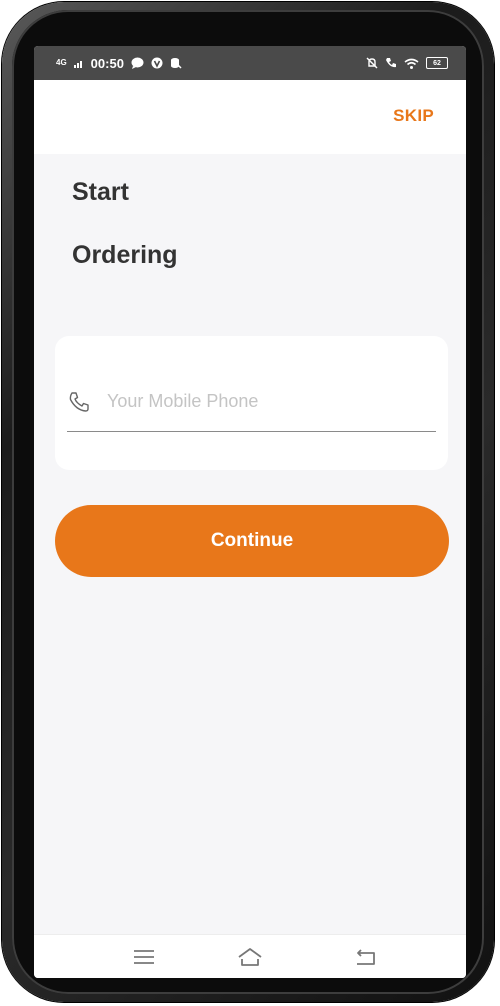  What do you see at coordinates (411, 63) in the screenshot?
I see `wifi-icon` at bounding box center [411, 63].